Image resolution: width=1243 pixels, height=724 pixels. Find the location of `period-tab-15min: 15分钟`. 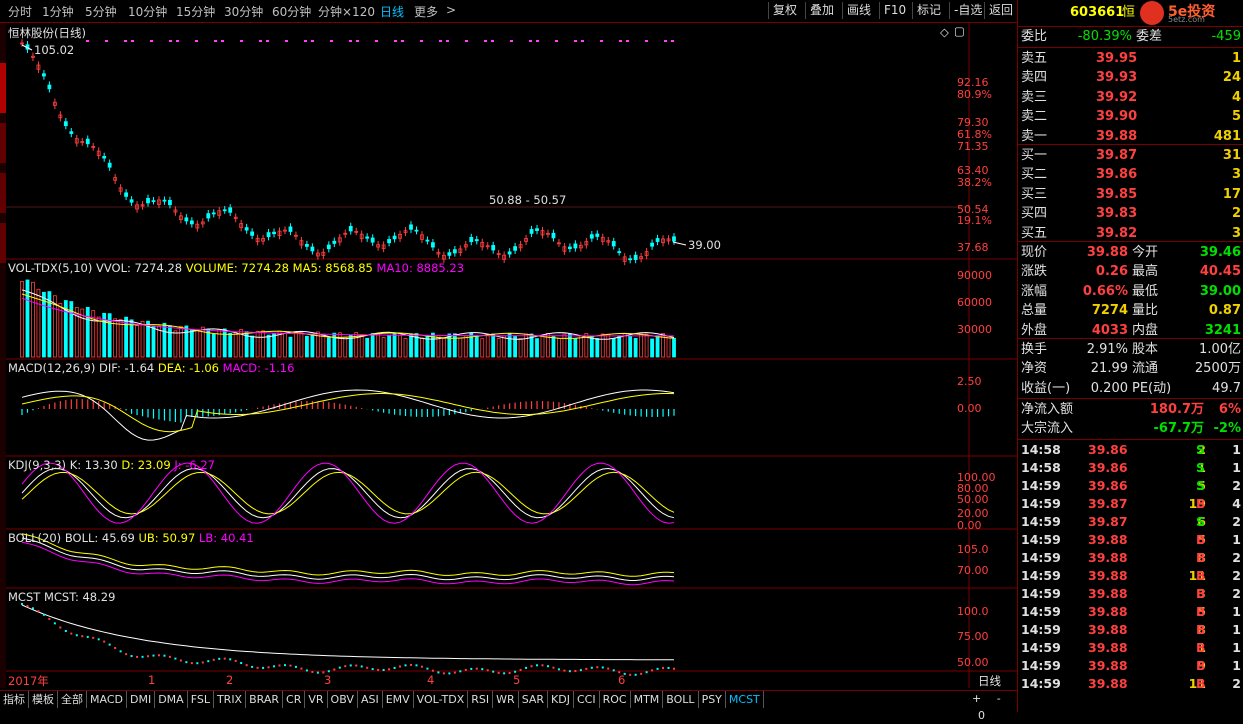

period-tab-15min: 15分钟 is located at coordinates (195, 11).